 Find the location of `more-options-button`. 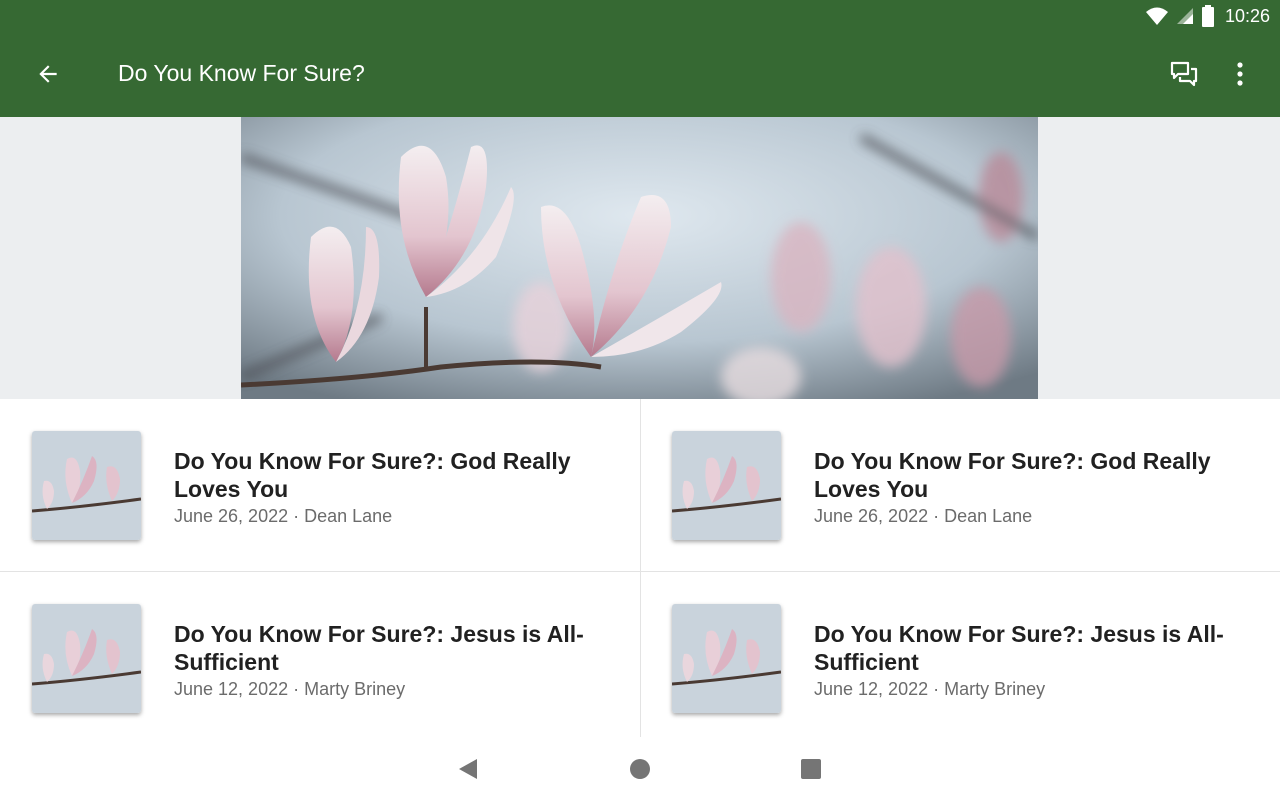

more-options-button is located at coordinates (1240, 76).